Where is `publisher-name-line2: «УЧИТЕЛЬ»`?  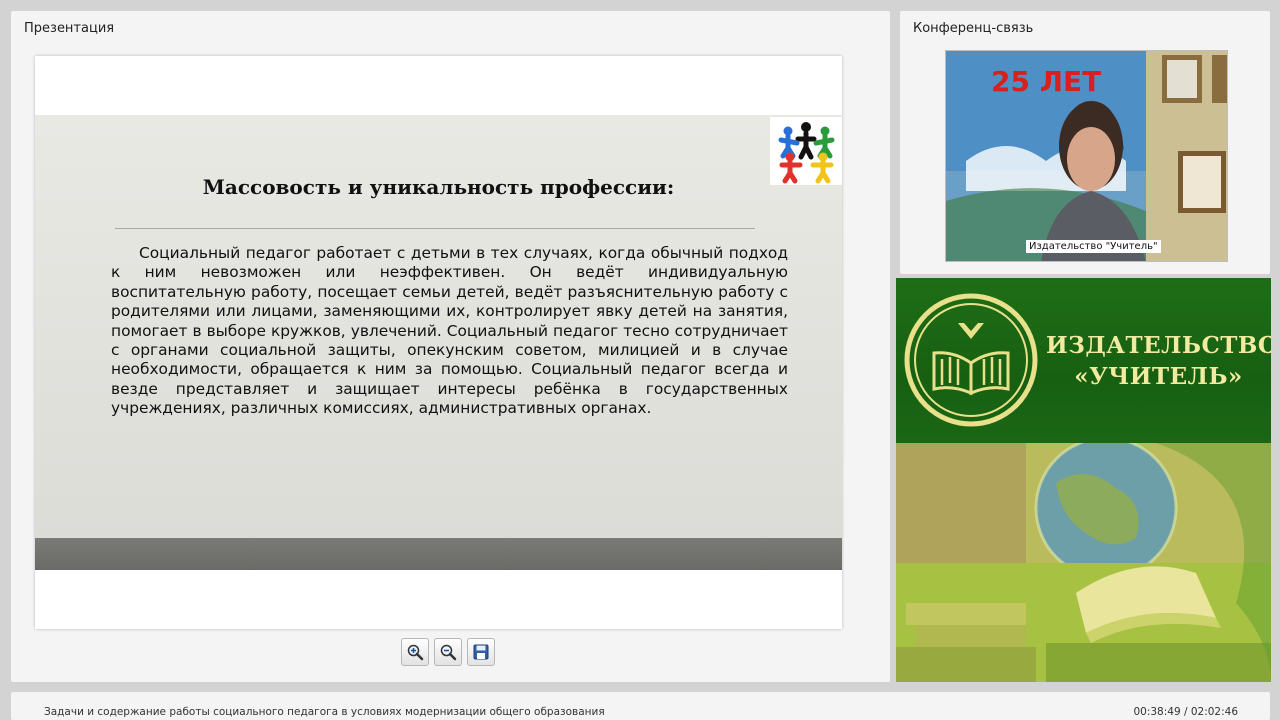
publisher-name-line2: «УЧИТЕЛЬ» is located at coordinates (1158, 376).